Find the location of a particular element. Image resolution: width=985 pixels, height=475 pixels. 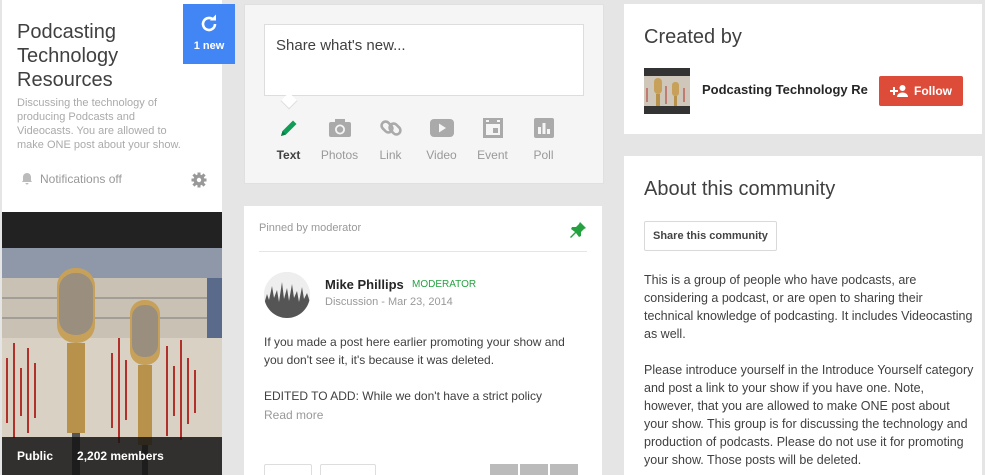

share-poll-button: Poll is located at coordinates (543, 138).